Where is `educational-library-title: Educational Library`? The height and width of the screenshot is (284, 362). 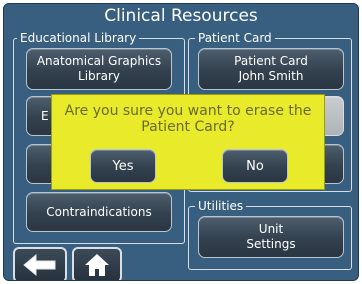 educational-library-title: Educational Library is located at coordinates (78, 38).